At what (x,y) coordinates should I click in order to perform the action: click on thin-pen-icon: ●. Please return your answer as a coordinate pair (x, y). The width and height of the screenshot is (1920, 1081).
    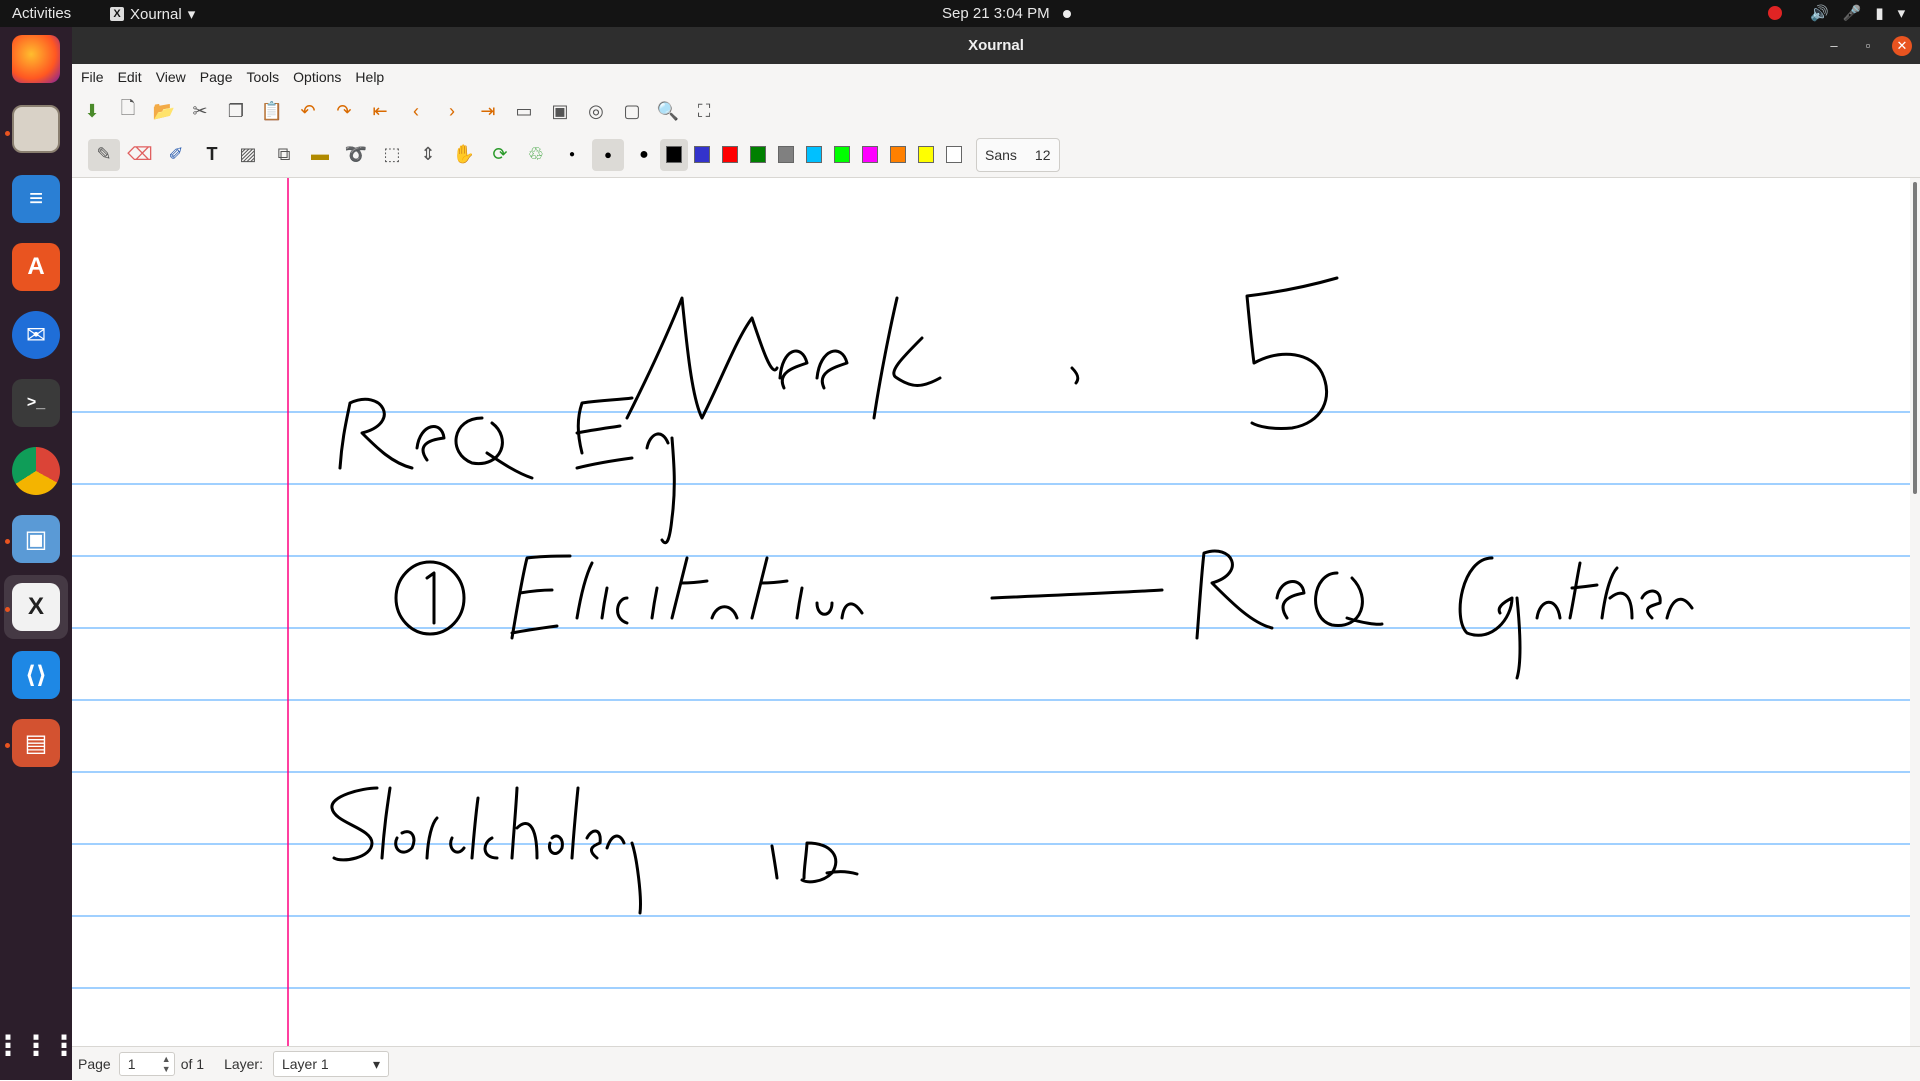
    Looking at the image, I should click on (572, 155).